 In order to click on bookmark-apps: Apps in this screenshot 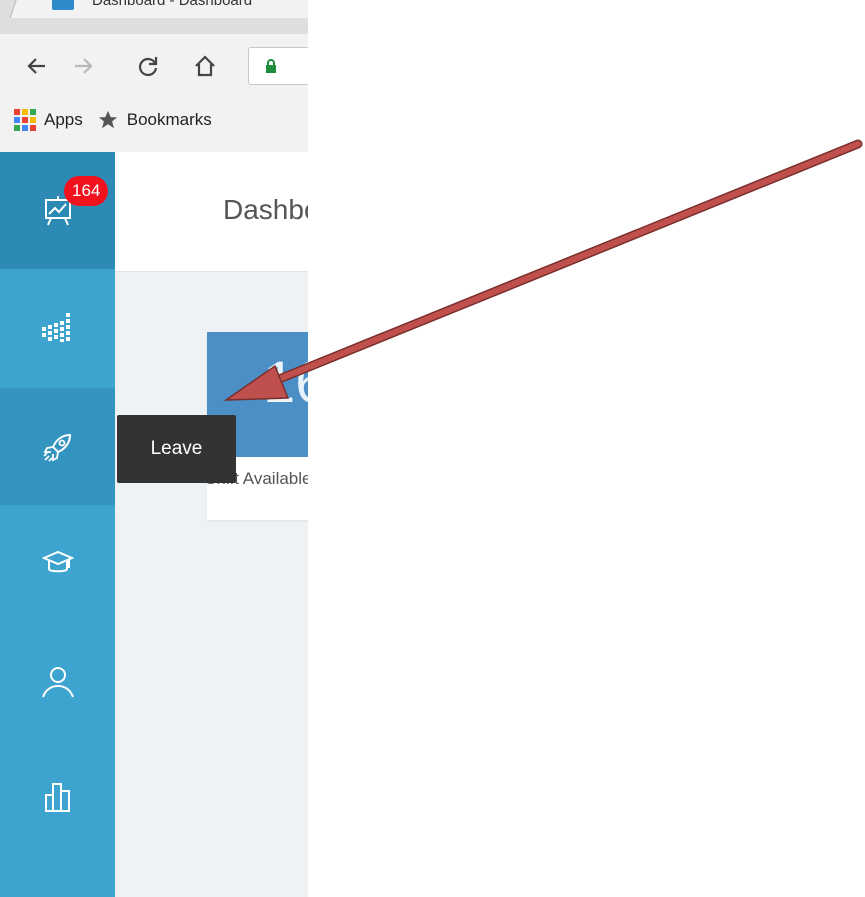, I will do `click(48, 120)`.